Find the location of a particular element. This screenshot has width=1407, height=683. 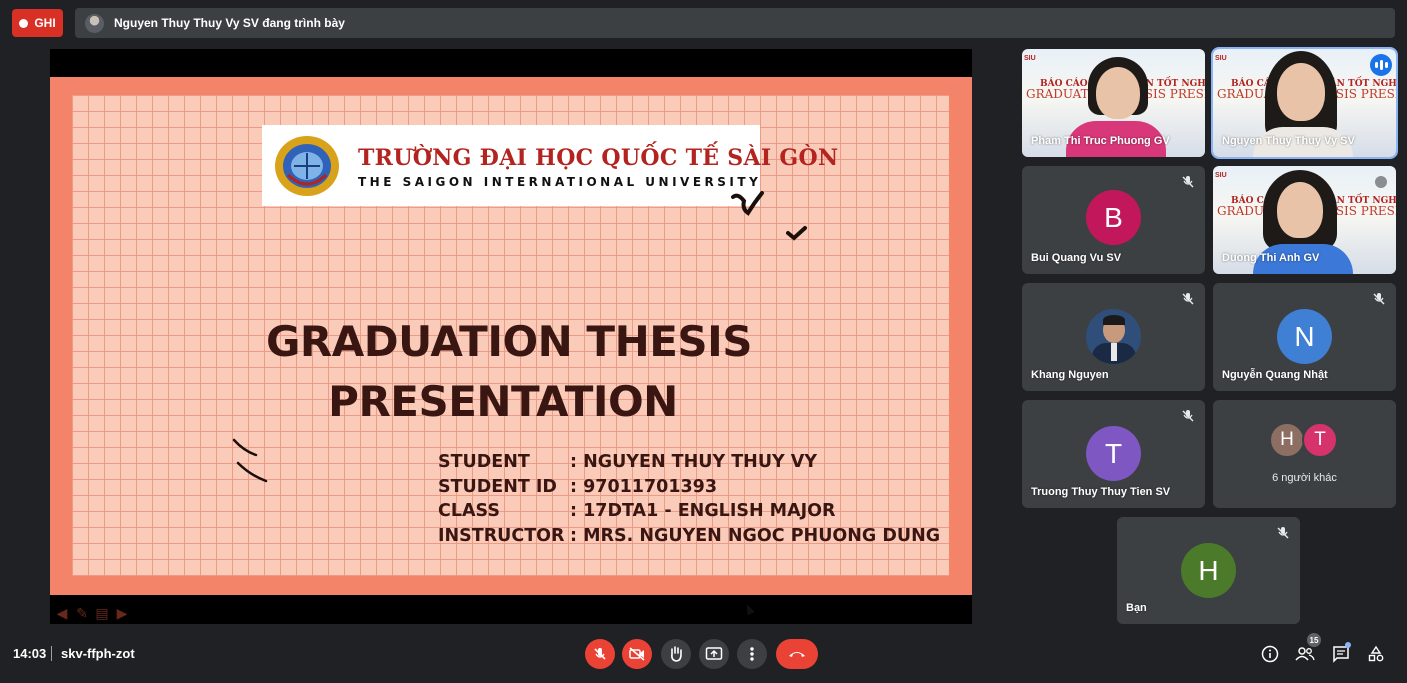

check-doodle-icon is located at coordinates (796, 233).